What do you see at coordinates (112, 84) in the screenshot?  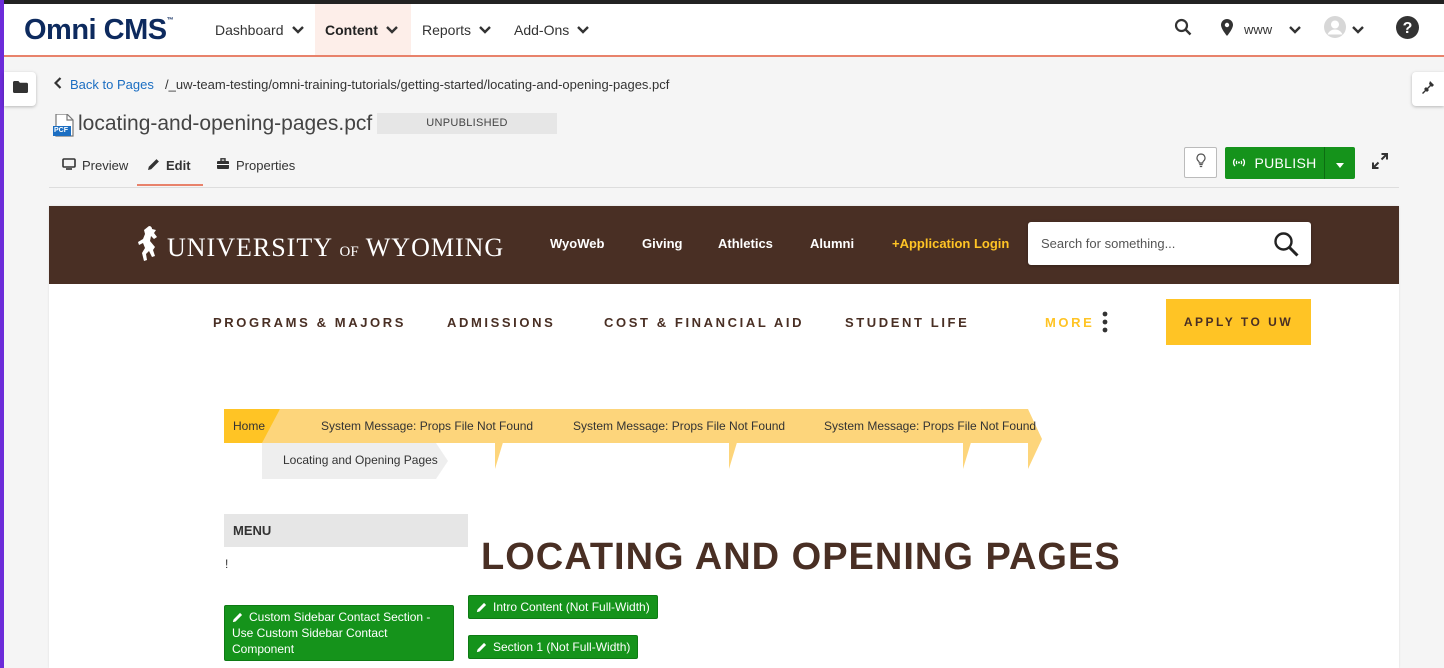 I see `back-to-pages-label: Back to Pages` at bounding box center [112, 84].